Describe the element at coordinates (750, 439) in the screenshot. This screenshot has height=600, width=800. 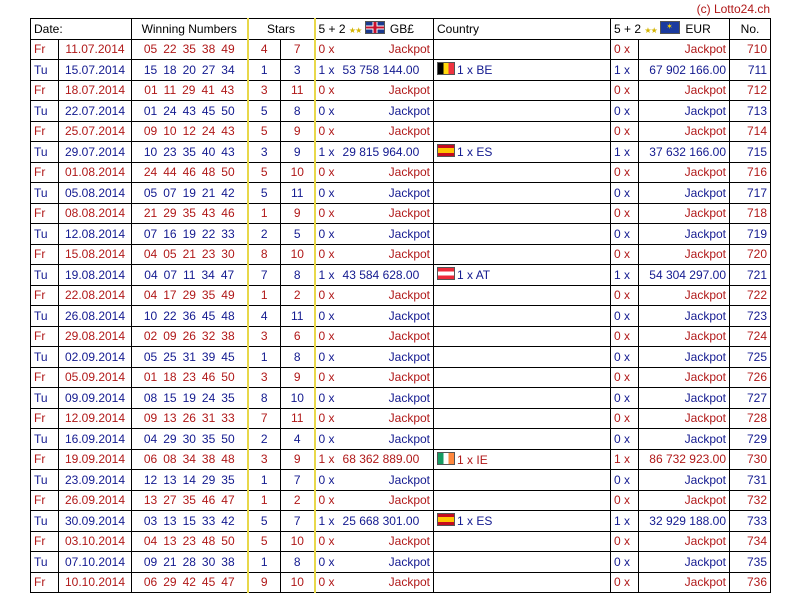
I see `draw-number-cell: 729` at that location.